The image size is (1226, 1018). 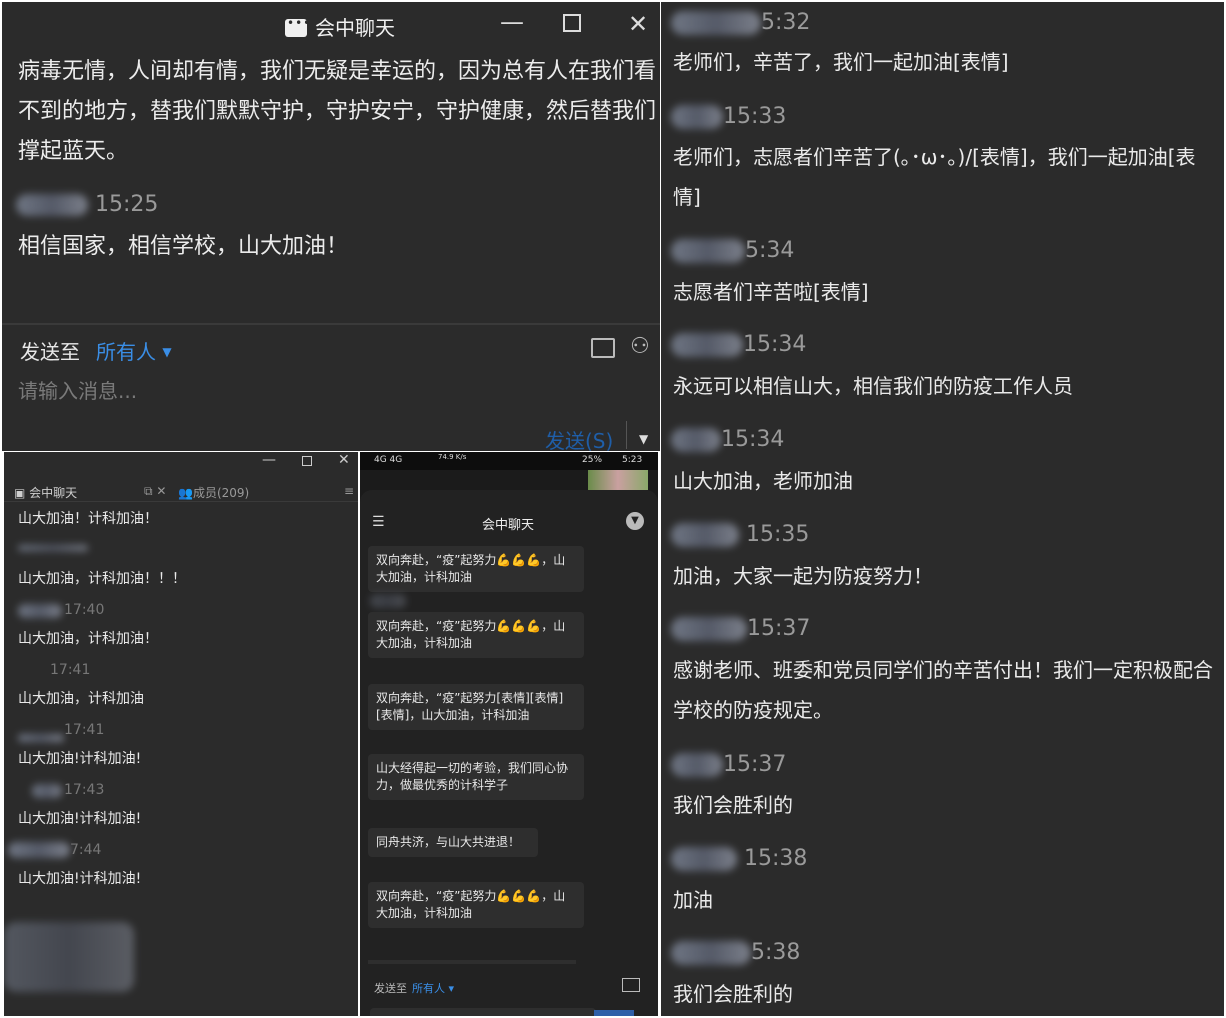 What do you see at coordinates (740, 534) in the screenshot?
I see `message-meta: 15:35` at bounding box center [740, 534].